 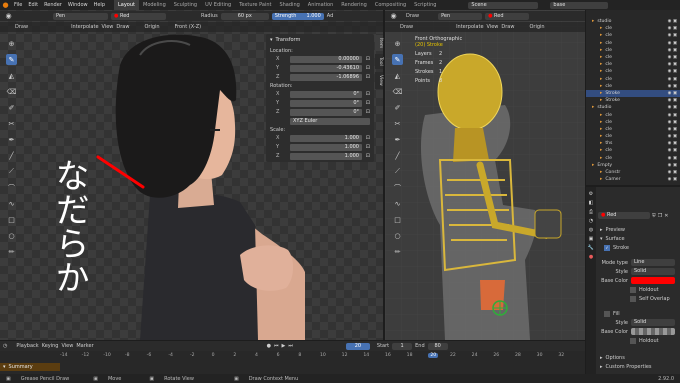 What do you see at coordinates (437, 346) in the screenshot?
I see `end-field: 80` at bounding box center [437, 346].